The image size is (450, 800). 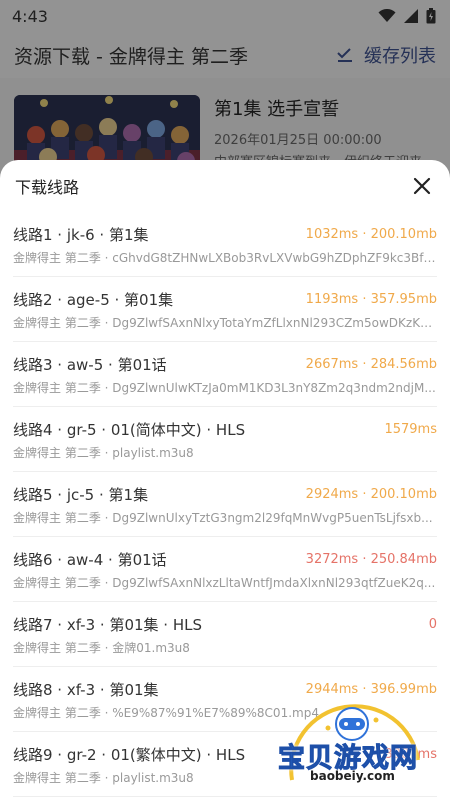 What do you see at coordinates (352, 776) in the screenshot?
I see `watermark-url: baobeiy.com` at bounding box center [352, 776].